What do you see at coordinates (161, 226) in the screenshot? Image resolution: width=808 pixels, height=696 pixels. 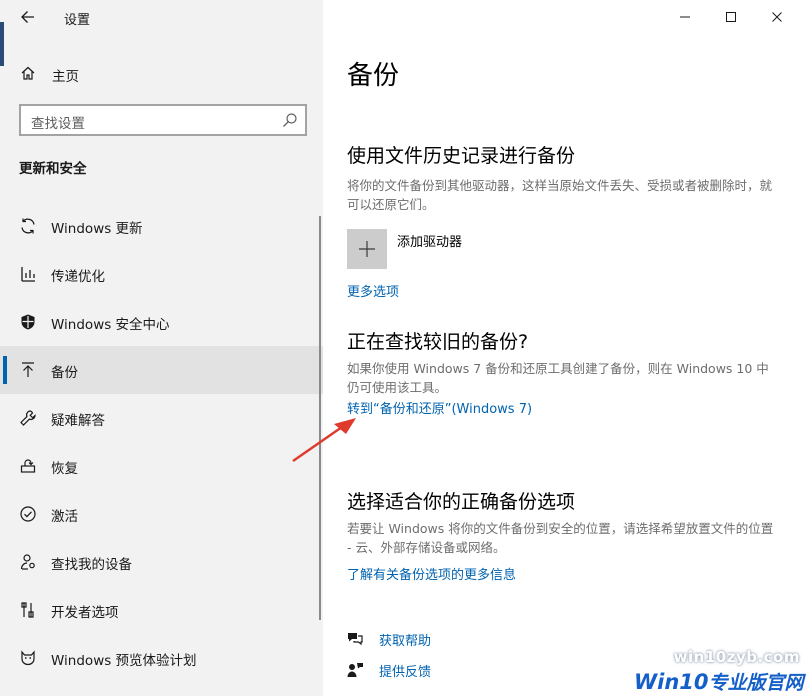 I see `sidebar-item-windows-update: Windows 更新` at bounding box center [161, 226].